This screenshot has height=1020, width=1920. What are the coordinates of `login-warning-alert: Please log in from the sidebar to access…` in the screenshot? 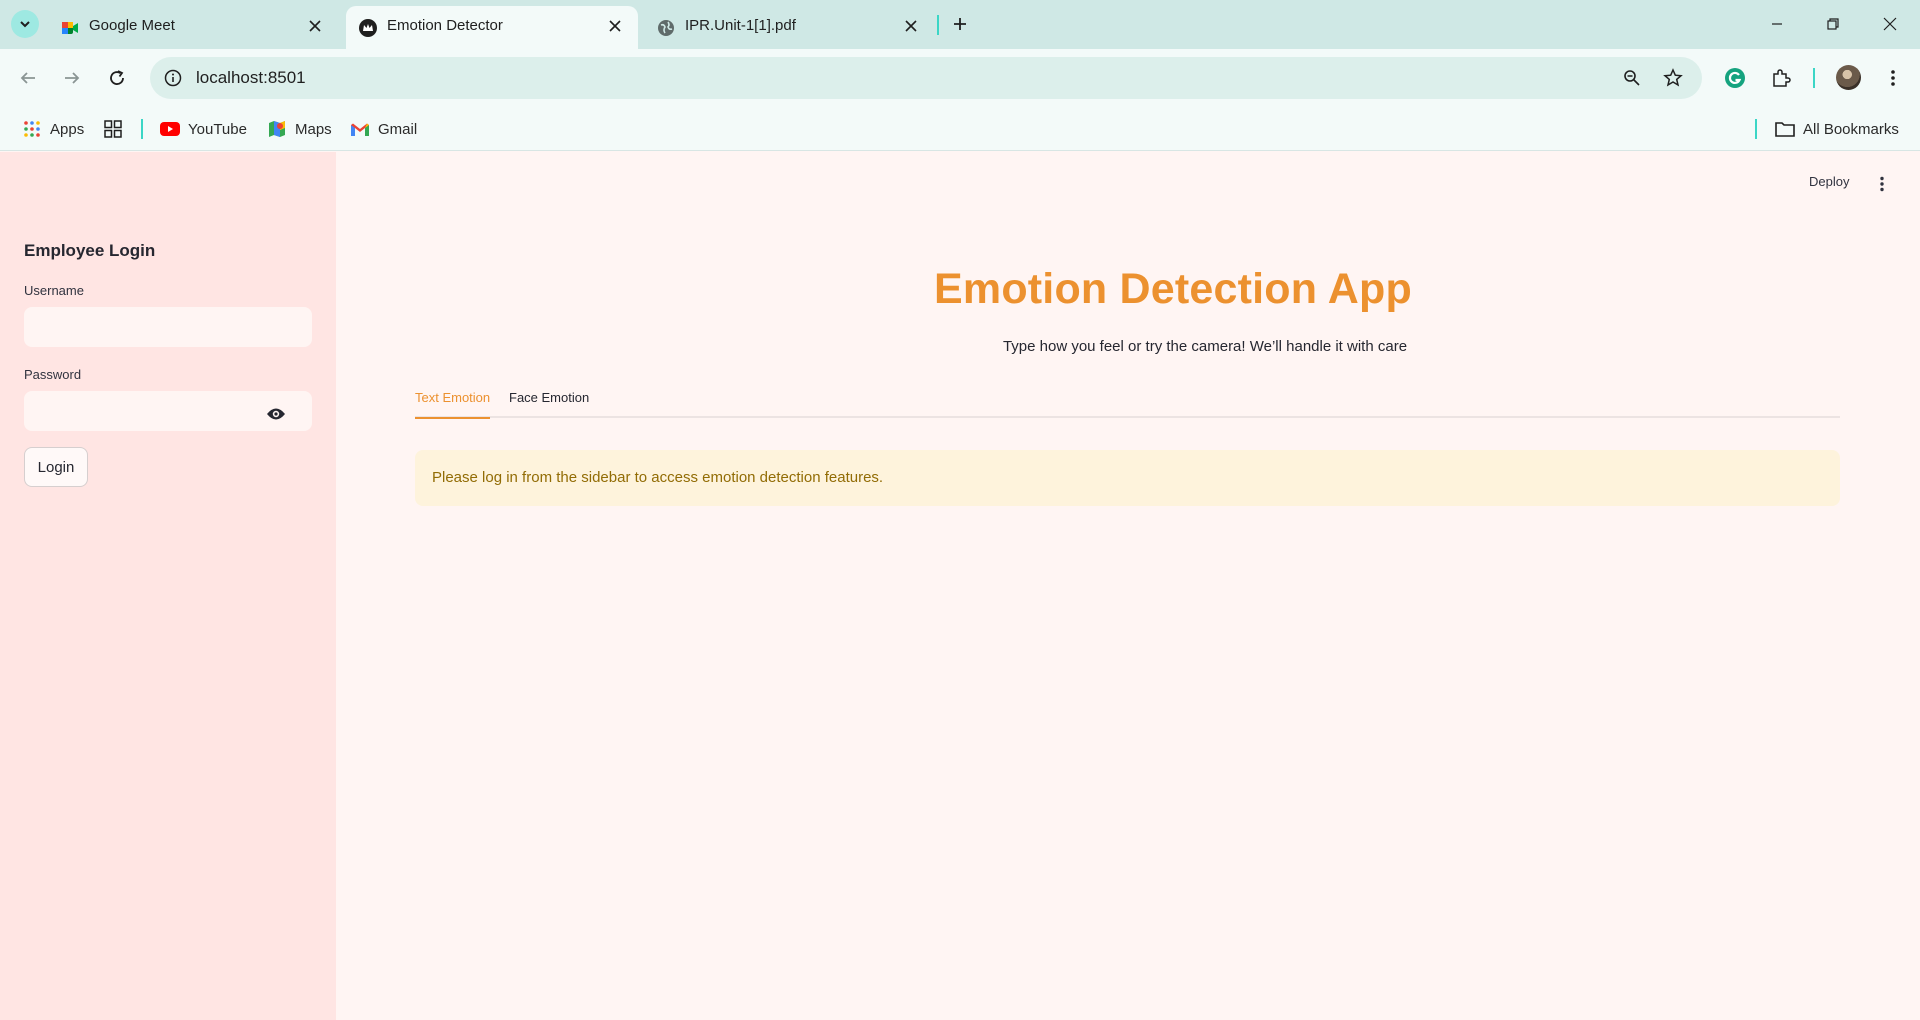 It's located at (1127, 478).